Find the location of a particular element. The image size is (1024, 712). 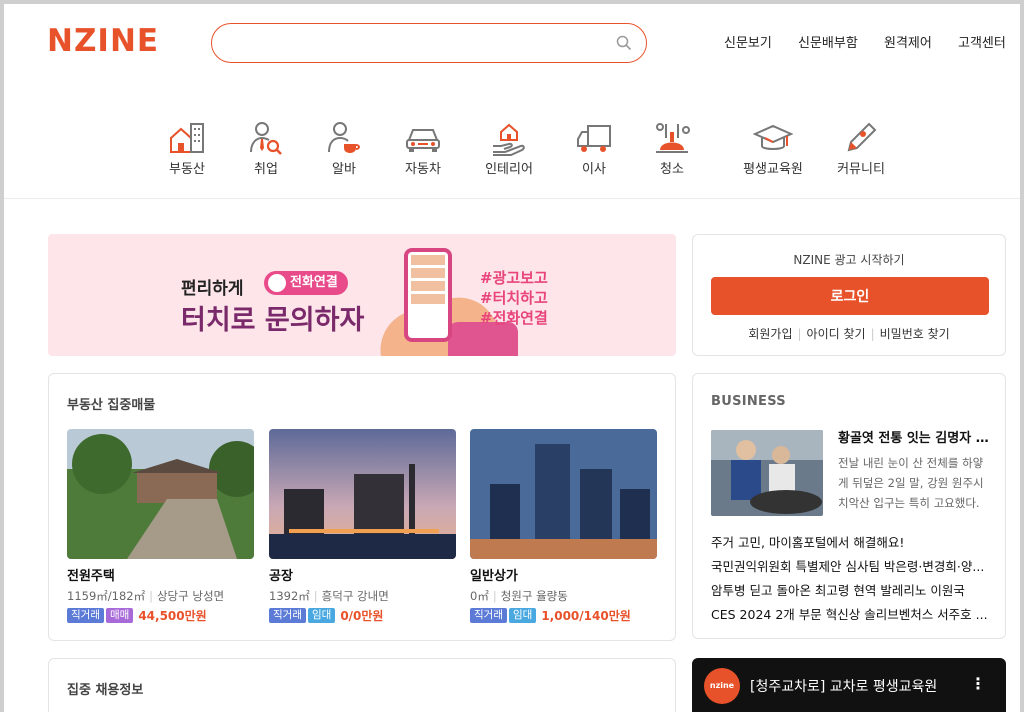

banner-line2: 터치로 문의하자 is located at coordinates (273, 320).